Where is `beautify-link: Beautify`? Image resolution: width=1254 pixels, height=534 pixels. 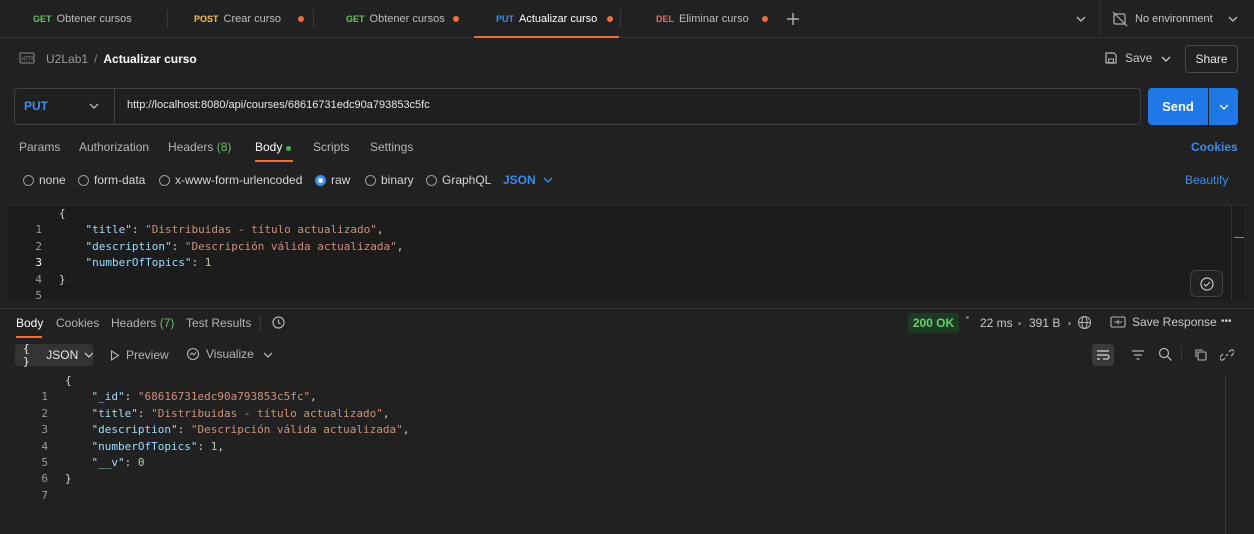
beautify-link: Beautify is located at coordinates (1206, 180).